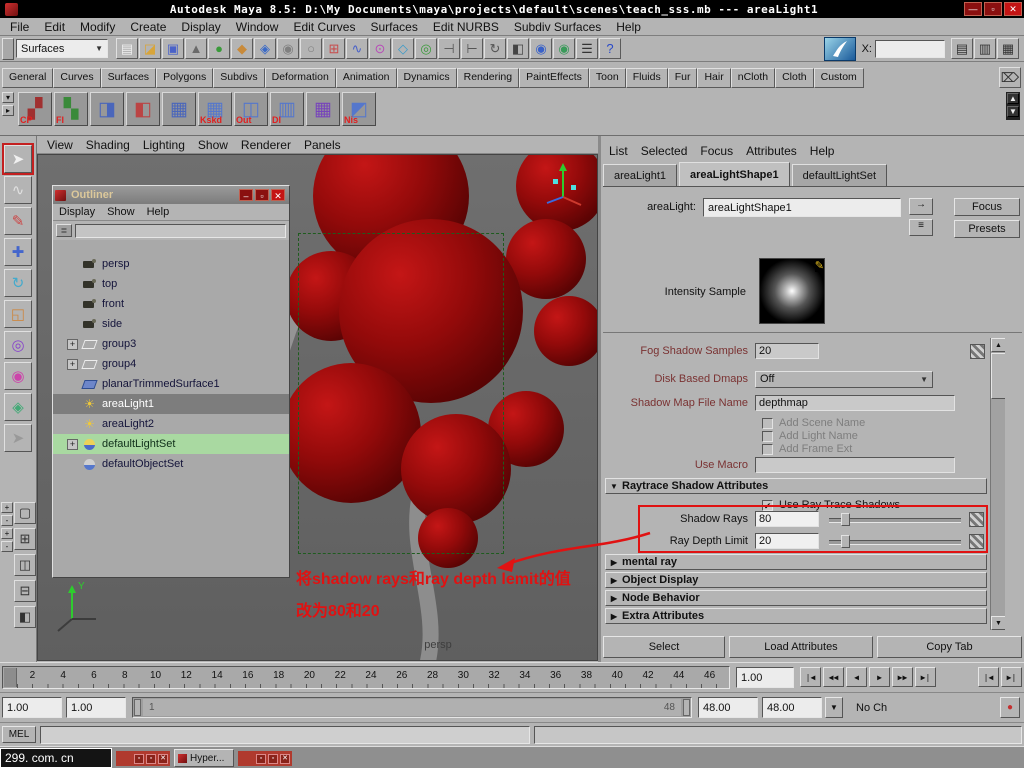  I want to click on texture-map-button, so click(977, 351).